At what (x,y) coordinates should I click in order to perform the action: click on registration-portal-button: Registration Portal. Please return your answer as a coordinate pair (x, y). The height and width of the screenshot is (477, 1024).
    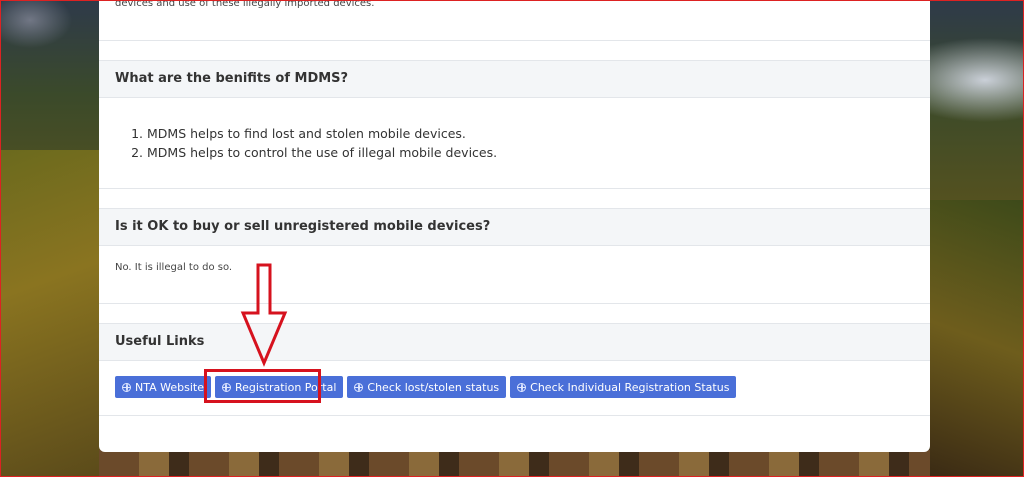
    Looking at the image, I should click on (279, 387).